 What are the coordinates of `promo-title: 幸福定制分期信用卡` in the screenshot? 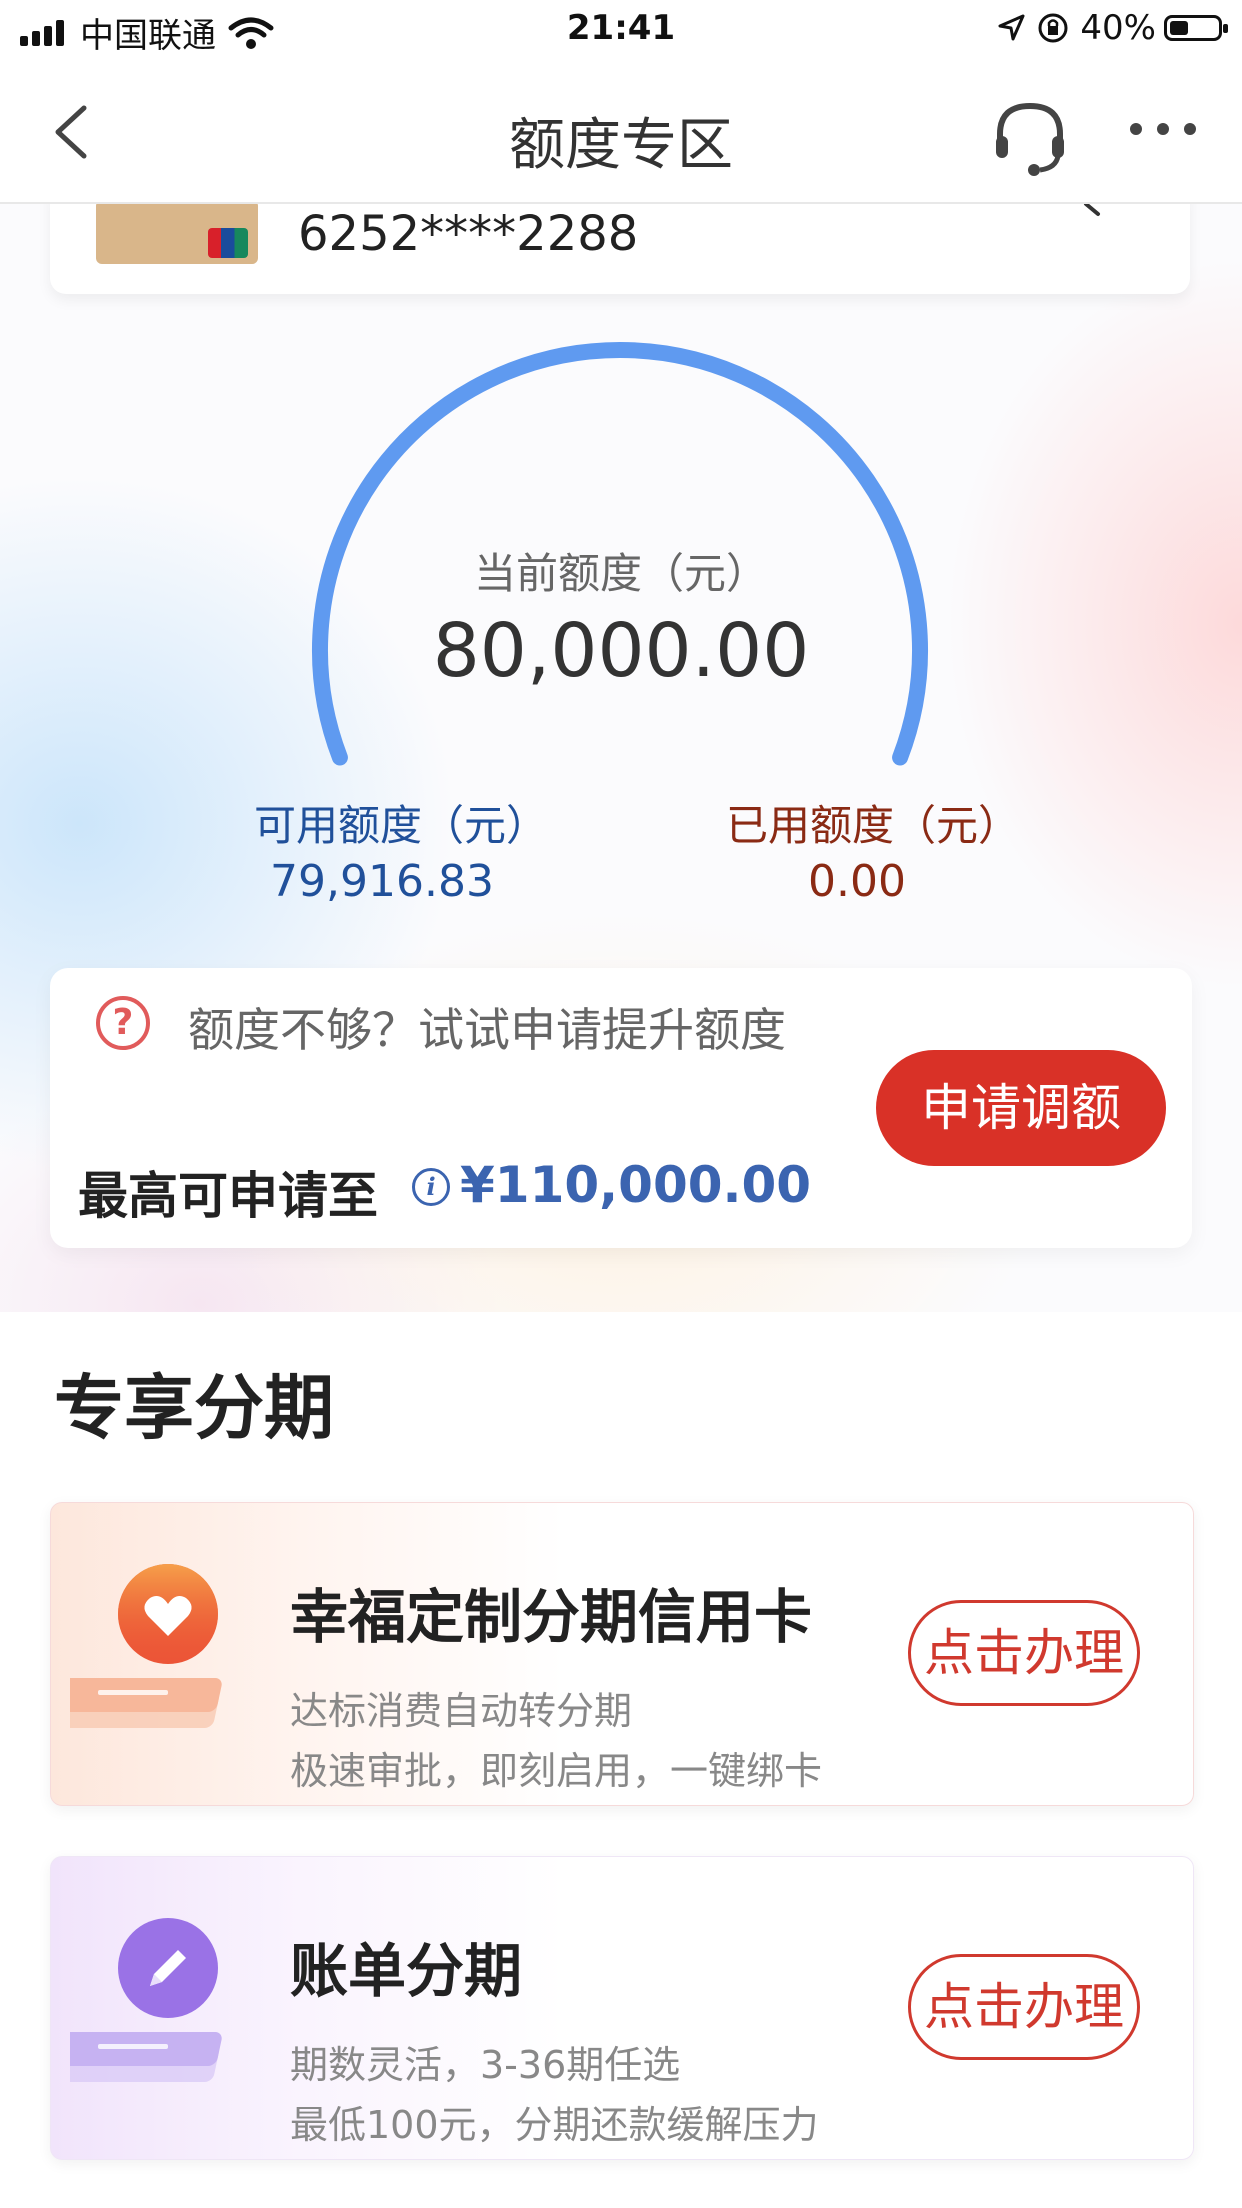 It's located at (551, 1617).